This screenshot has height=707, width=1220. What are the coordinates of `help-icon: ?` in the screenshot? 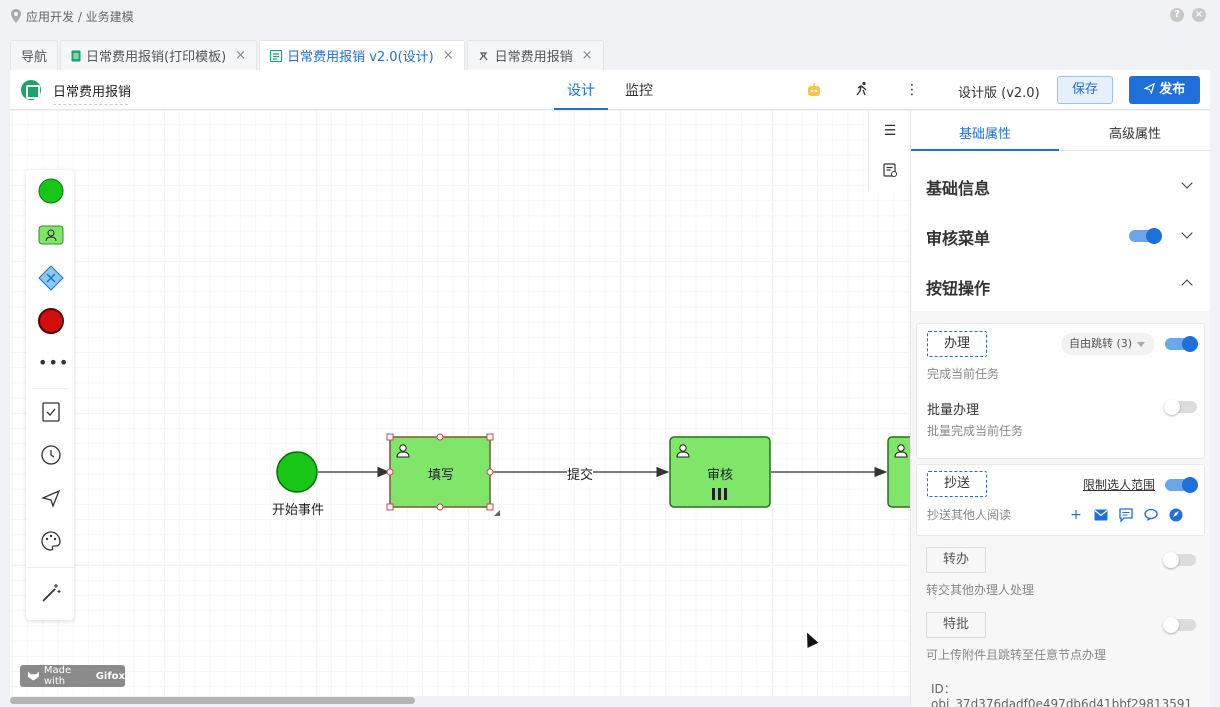 It's located at (1177, 15).